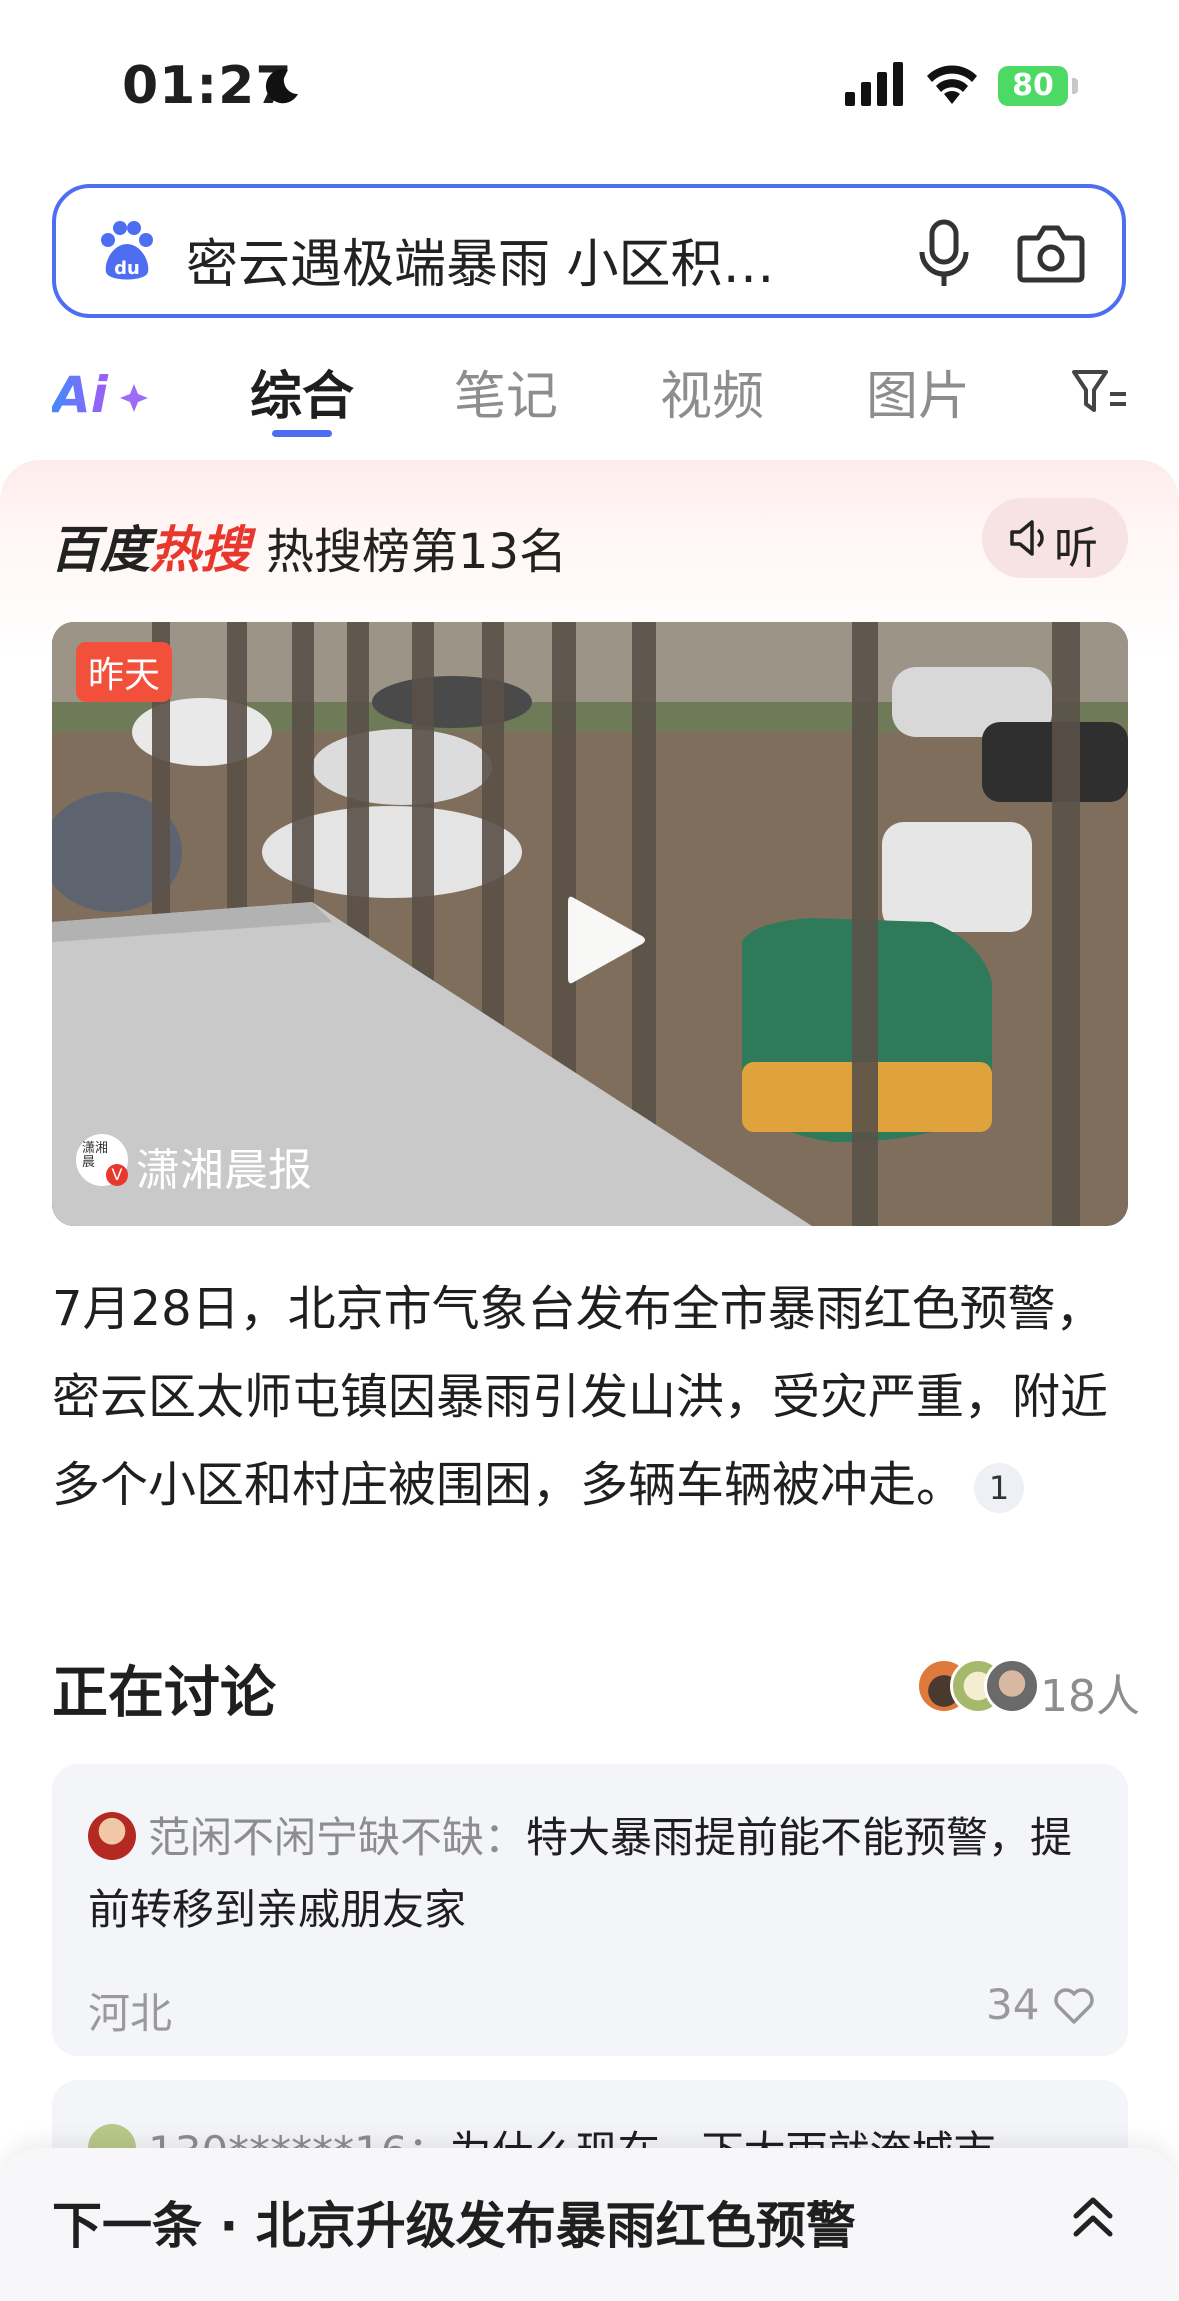  Describe the element at coordinates (589, 395) in the screenshot. I see `tab-bar: Ai 综合 笔记 视频 图片` at that location.